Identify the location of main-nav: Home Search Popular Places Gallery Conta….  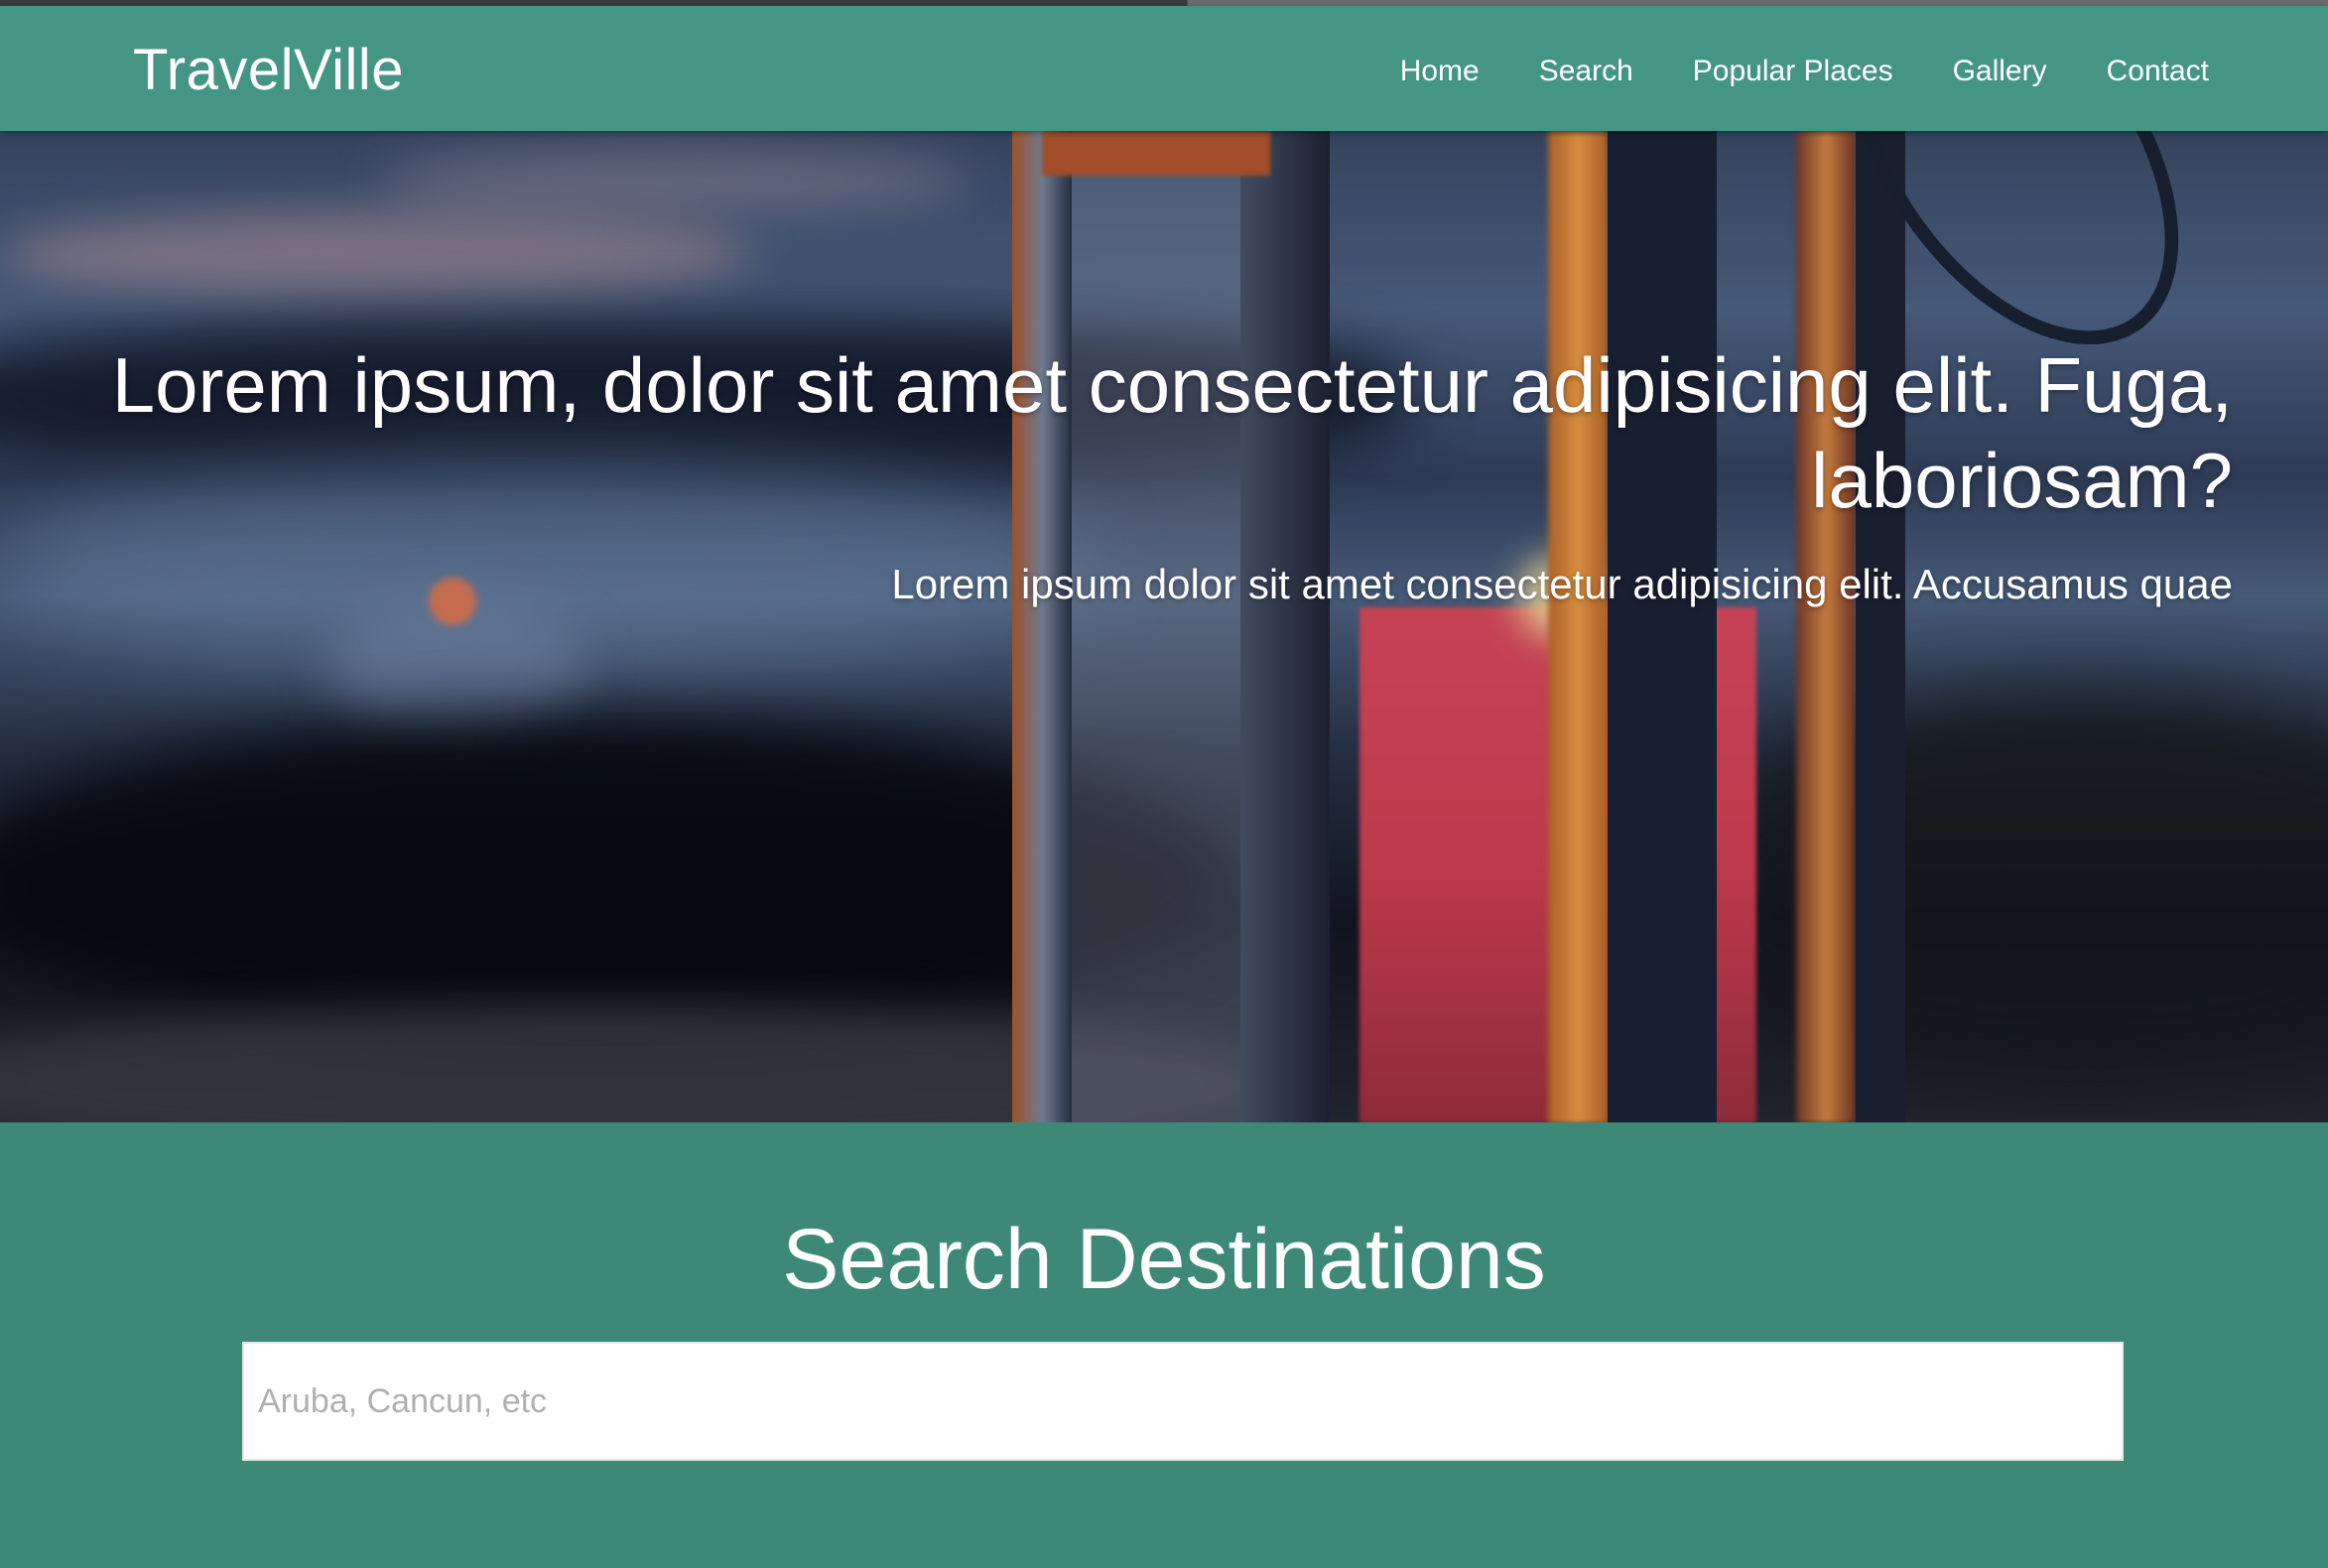
(1775, 71).